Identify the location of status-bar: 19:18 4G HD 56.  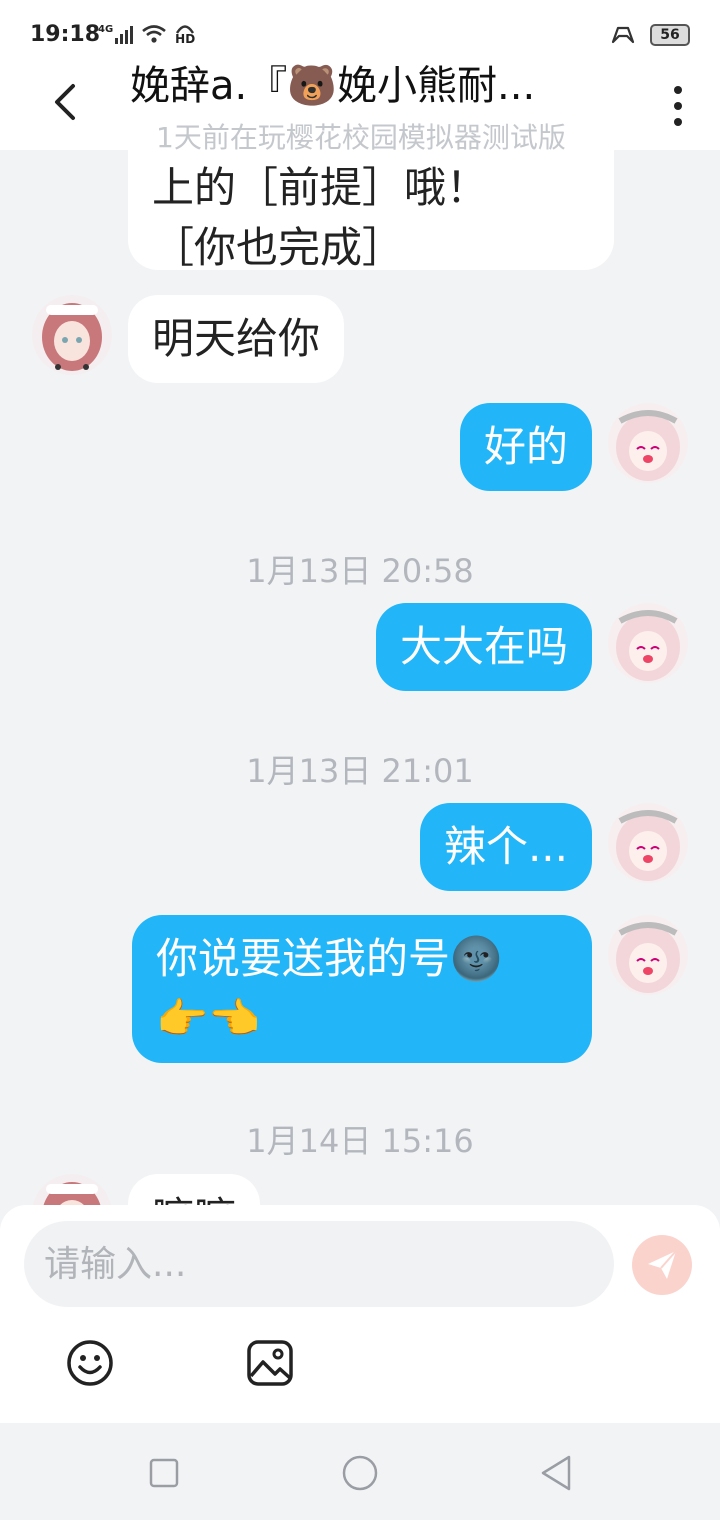
(360, 32).